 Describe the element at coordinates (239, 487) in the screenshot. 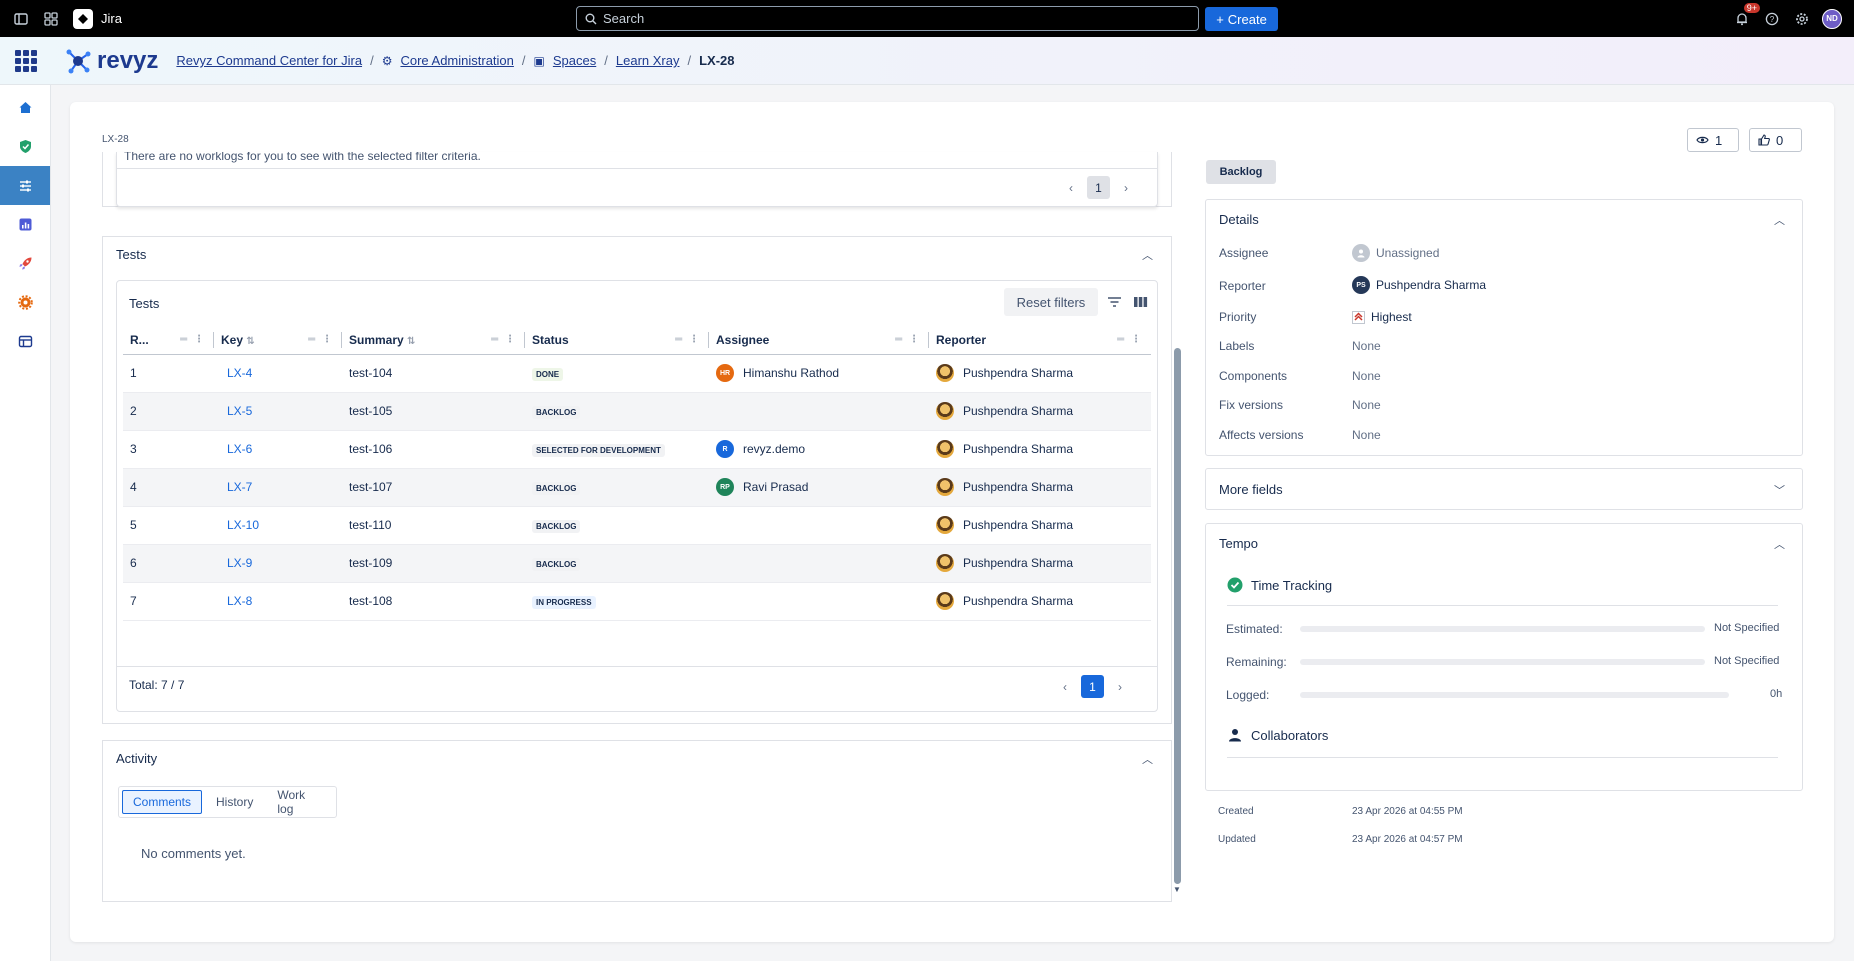

I see `issue-key-link: LX-7` at that location.